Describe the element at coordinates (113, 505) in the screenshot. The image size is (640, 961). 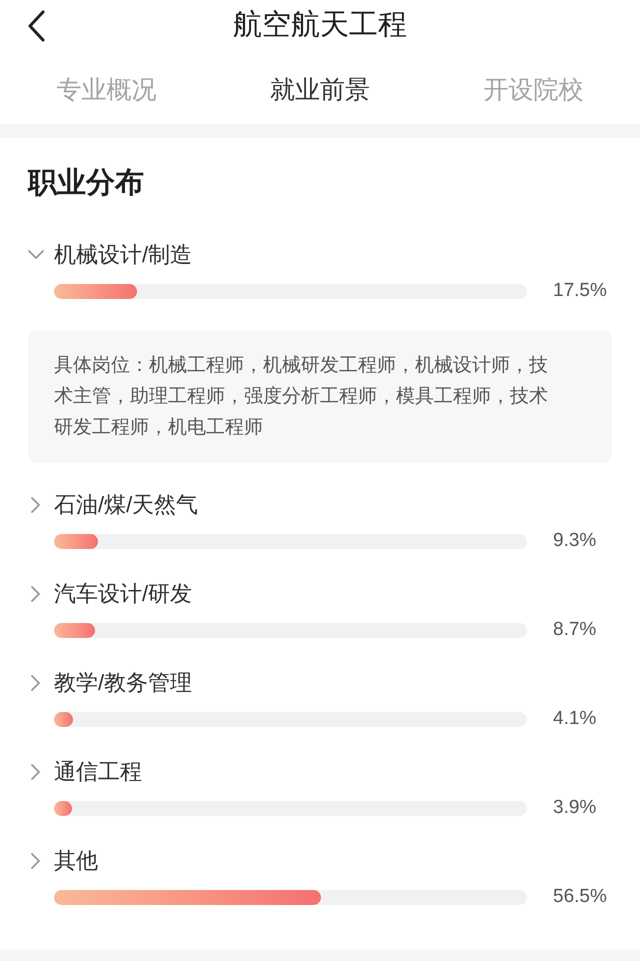
I see `category-toggle: 石油/煤/天然气` at that location.